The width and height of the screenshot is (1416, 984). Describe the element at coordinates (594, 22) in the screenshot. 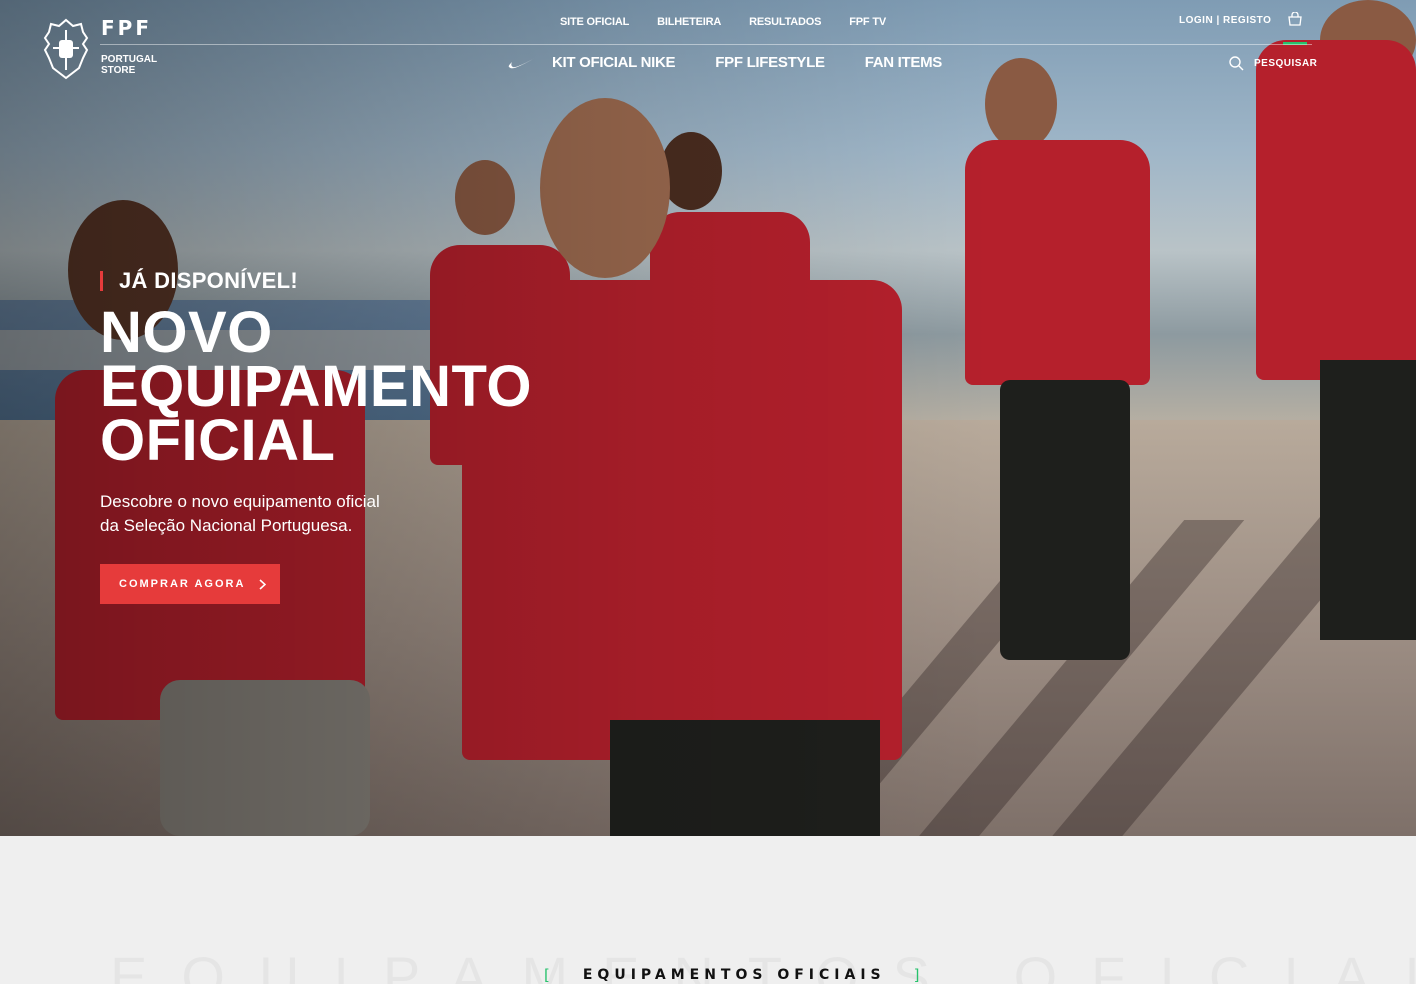

I see `top-nav-site-oficial: SITE OFICIAL` at that location.